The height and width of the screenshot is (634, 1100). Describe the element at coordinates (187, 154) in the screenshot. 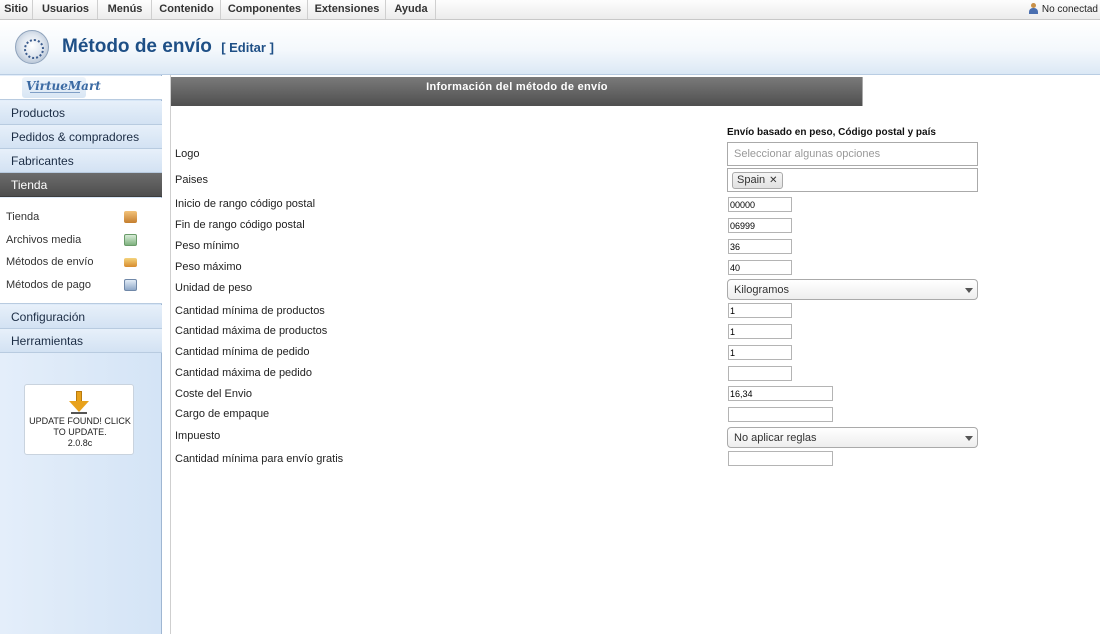

I see `logo-label: Logo` at that location.